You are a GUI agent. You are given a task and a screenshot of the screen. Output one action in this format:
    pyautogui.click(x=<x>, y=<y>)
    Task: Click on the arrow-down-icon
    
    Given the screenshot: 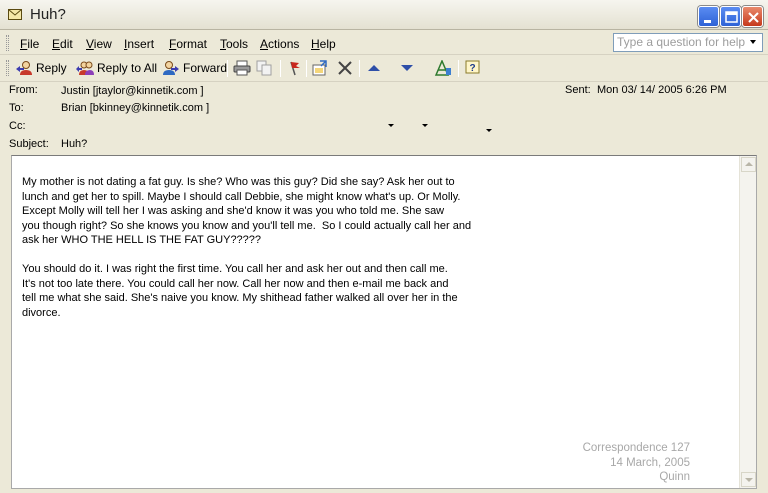 What is the action you would take?
    pyautogui.click(x=749, y=480)
    